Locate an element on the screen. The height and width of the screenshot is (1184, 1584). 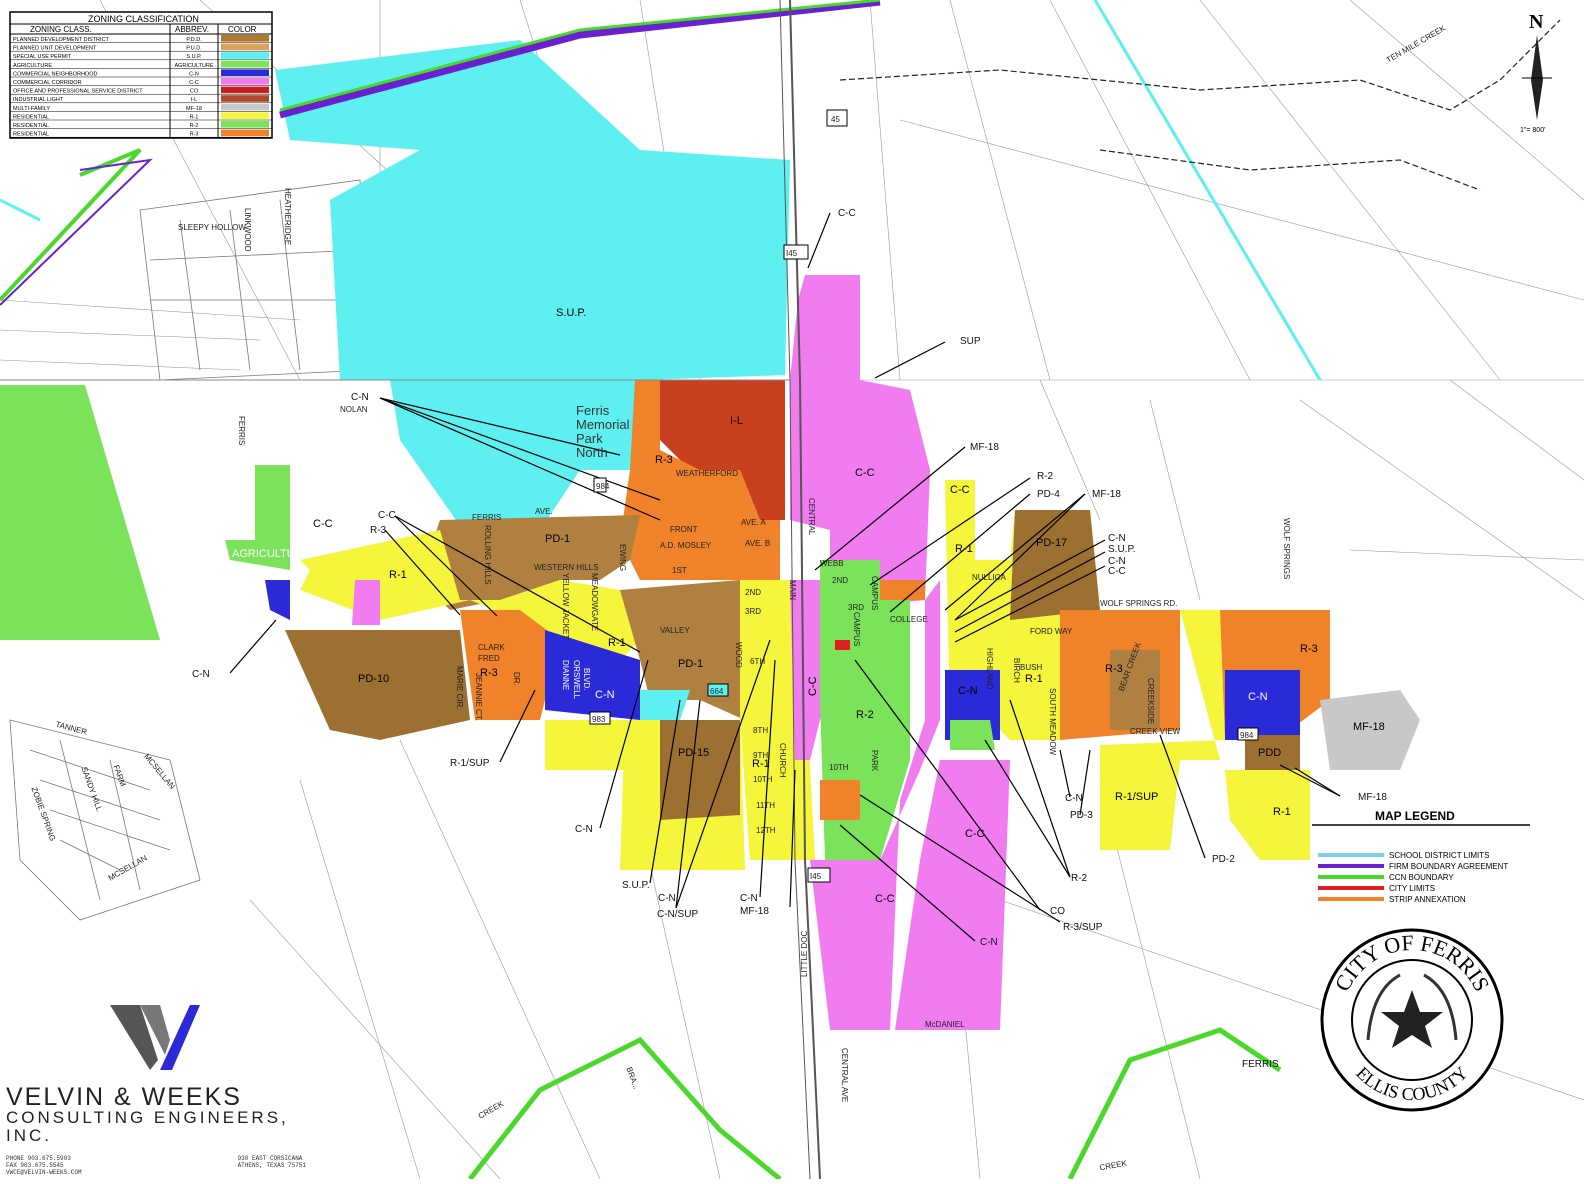
ccn-boundary-southeast is located at coordinates (1174, 1104).